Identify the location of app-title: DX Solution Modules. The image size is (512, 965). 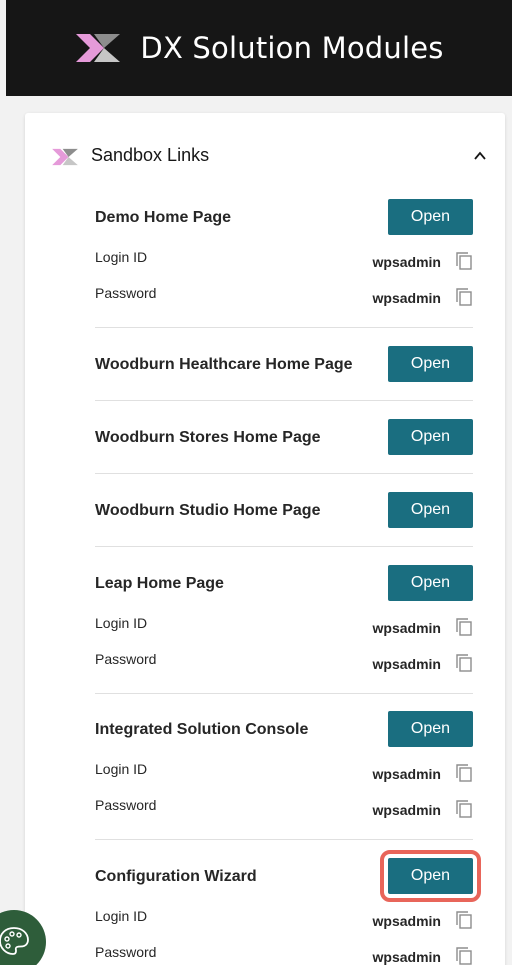
(292, 48).